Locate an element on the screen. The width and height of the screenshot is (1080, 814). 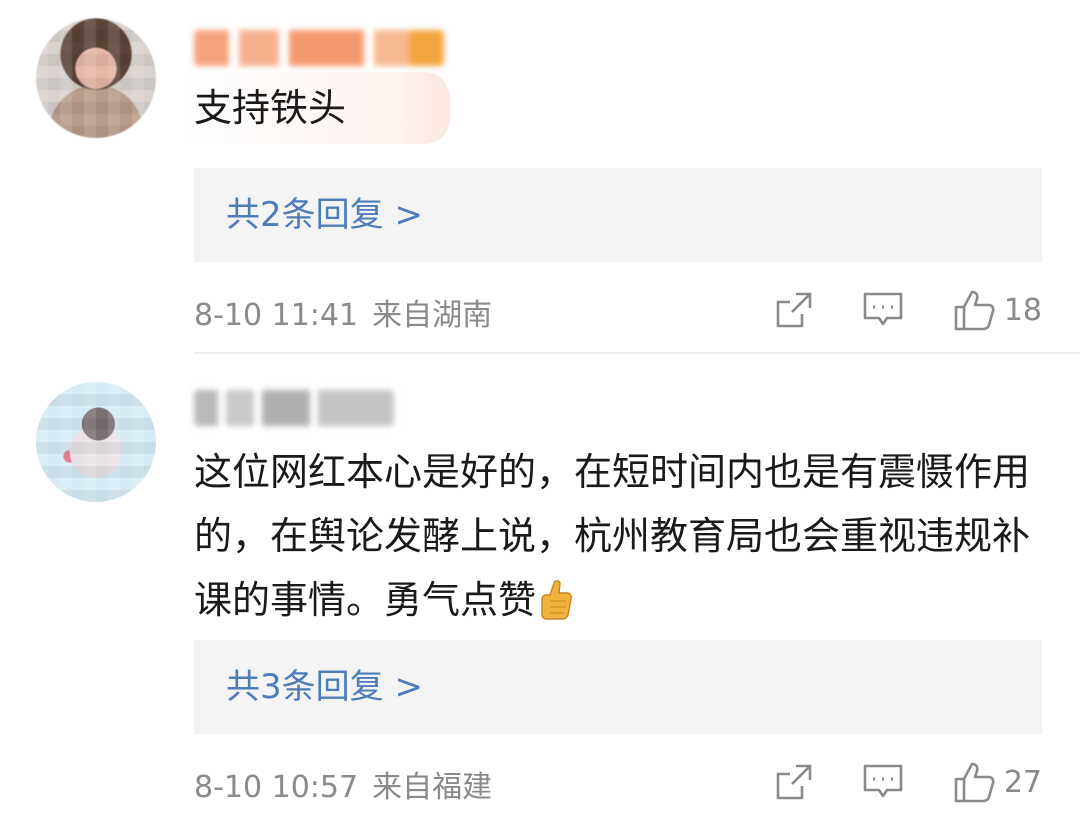
comment-text: 支持铁头 is located at coordinates (270, 108).